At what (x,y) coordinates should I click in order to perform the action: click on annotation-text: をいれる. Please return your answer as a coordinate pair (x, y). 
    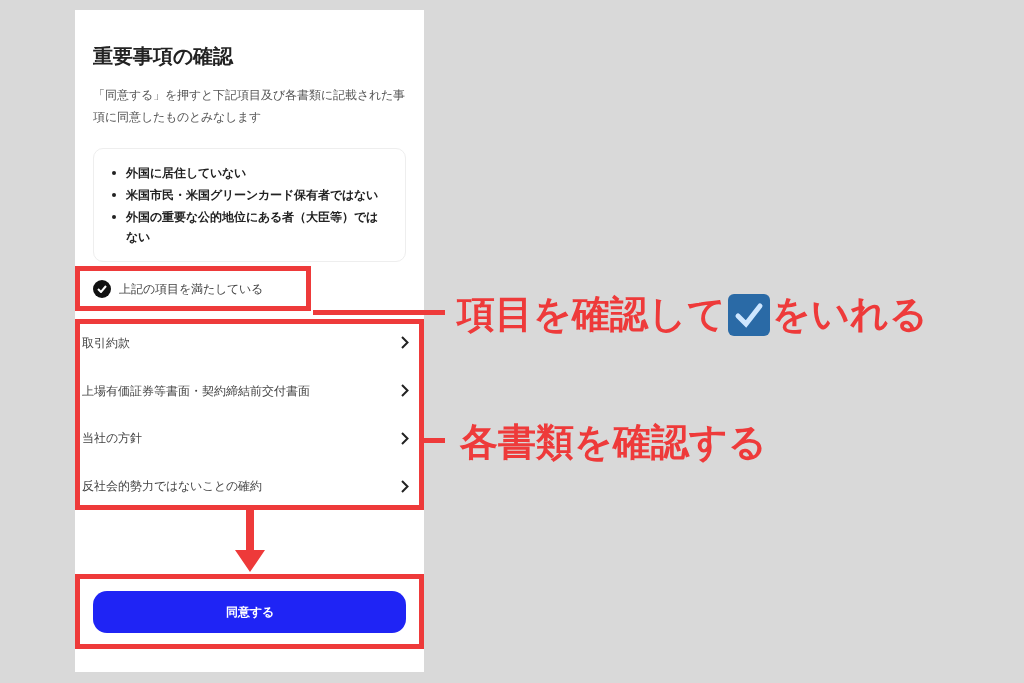
    Looking at the image, I should click on (850, 314).